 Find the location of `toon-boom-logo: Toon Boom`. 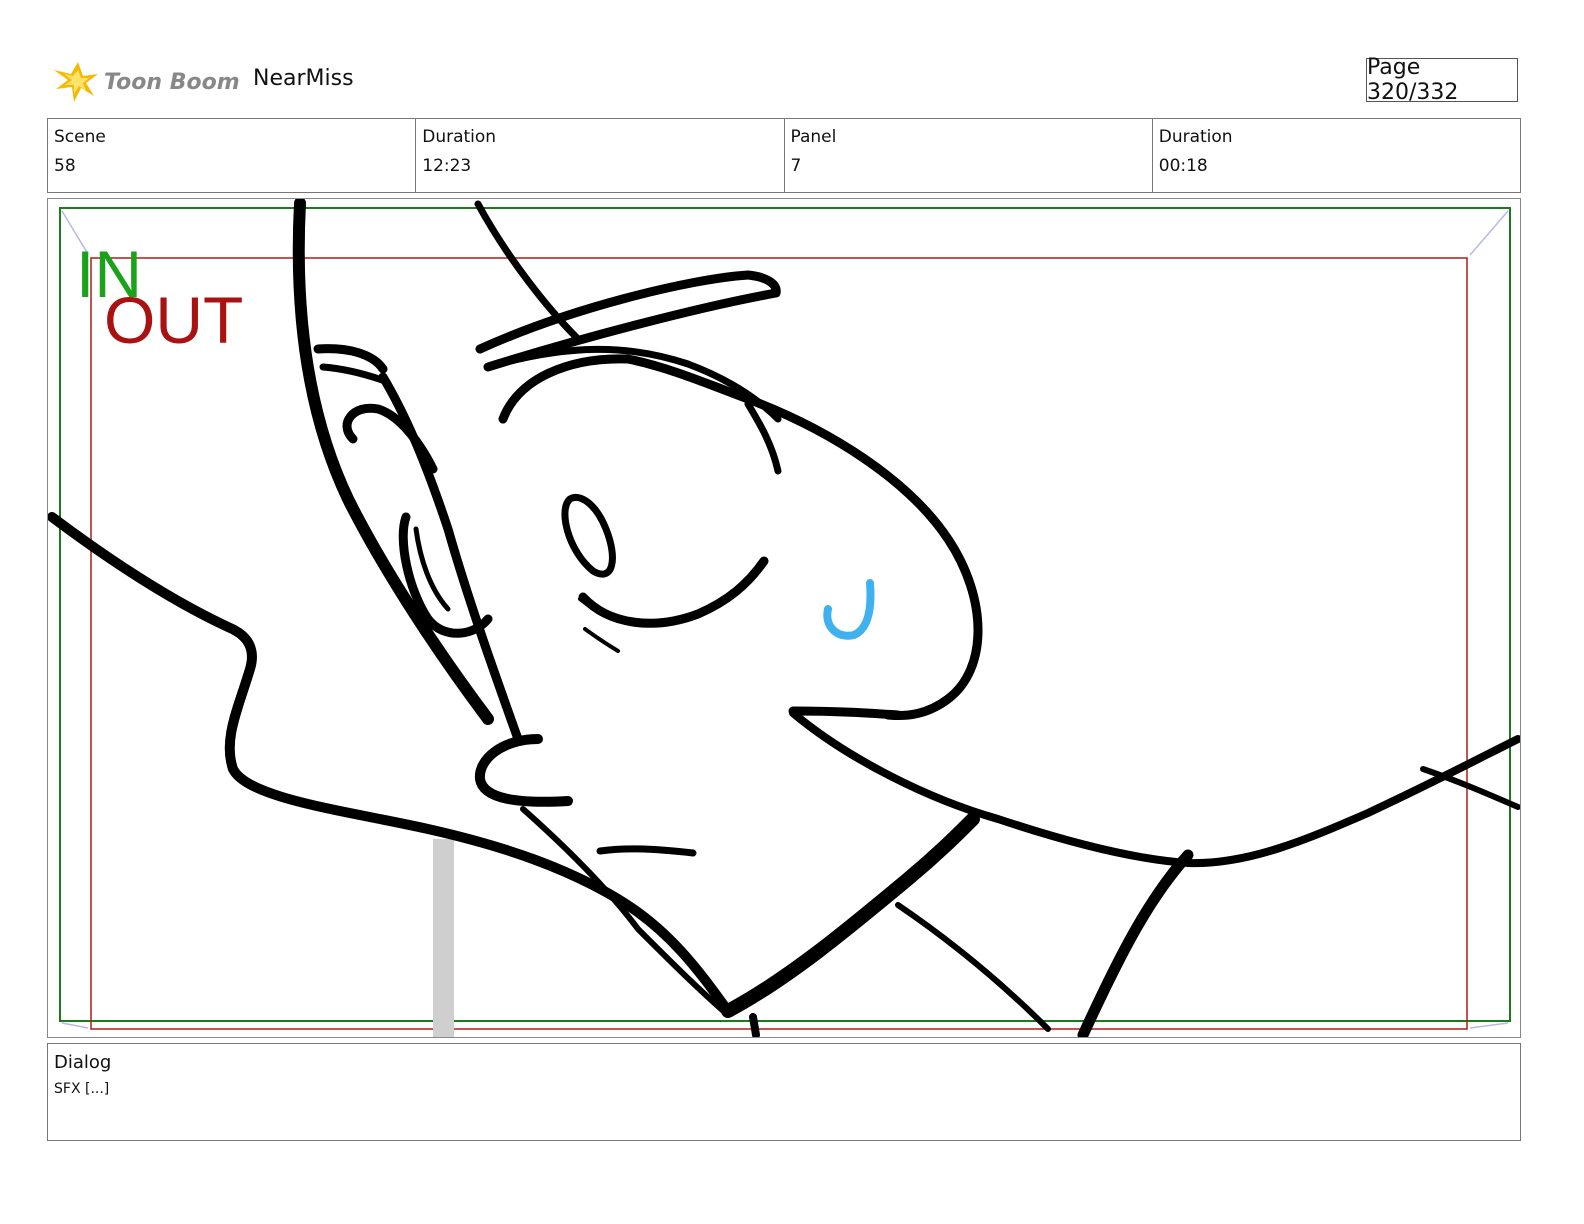

toon-boom-logo: Toon Boom is located at coordinates (145, 81).